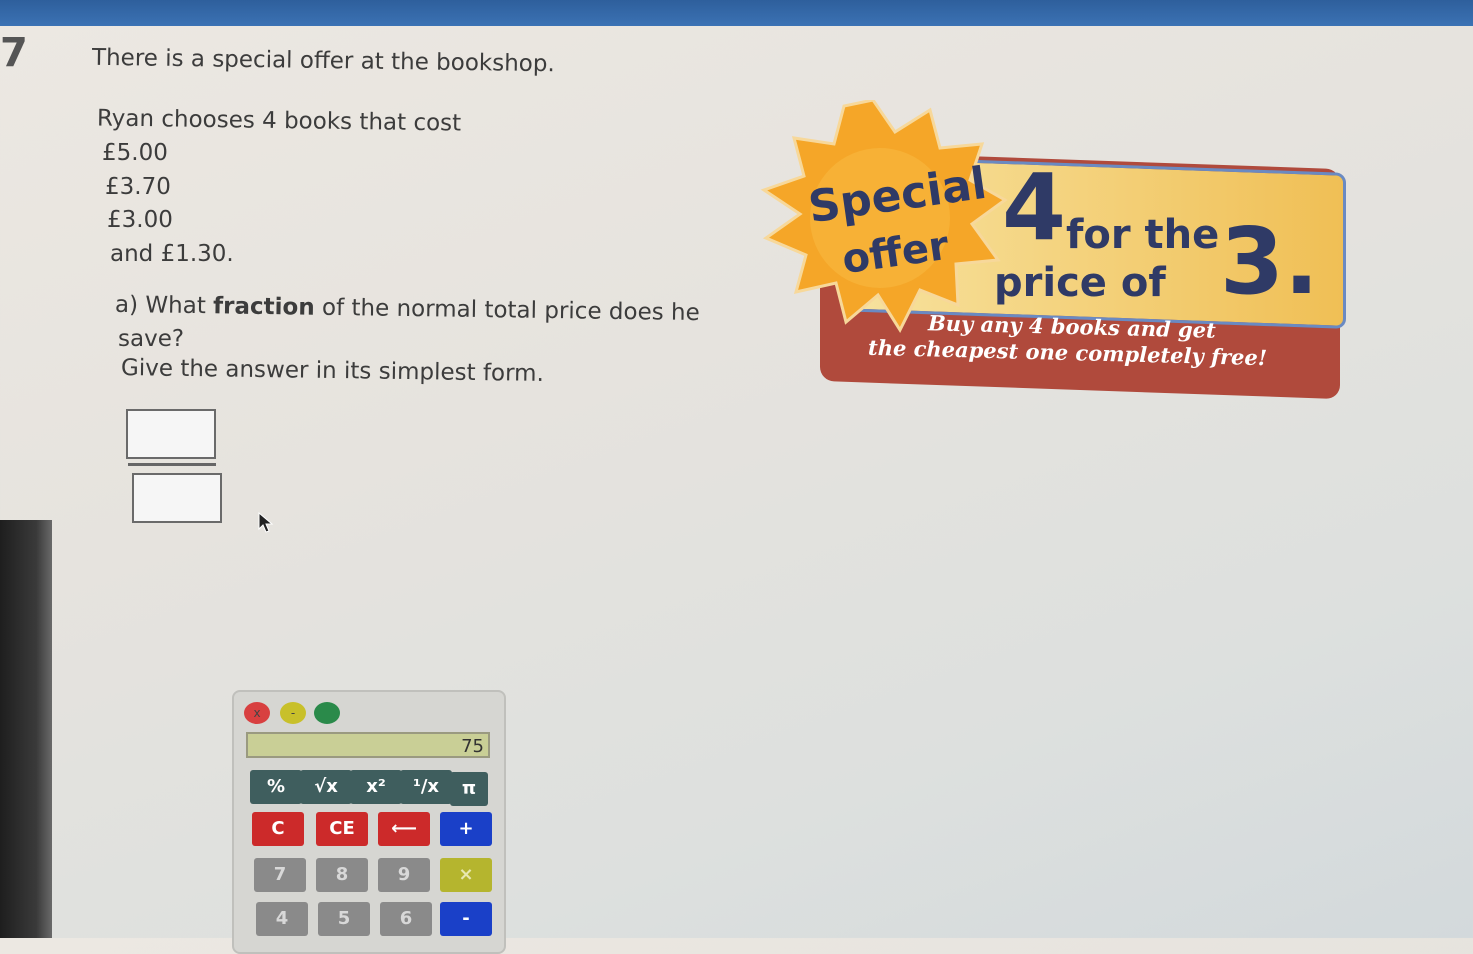  I want to click on numerator-input, so click(171, 434).